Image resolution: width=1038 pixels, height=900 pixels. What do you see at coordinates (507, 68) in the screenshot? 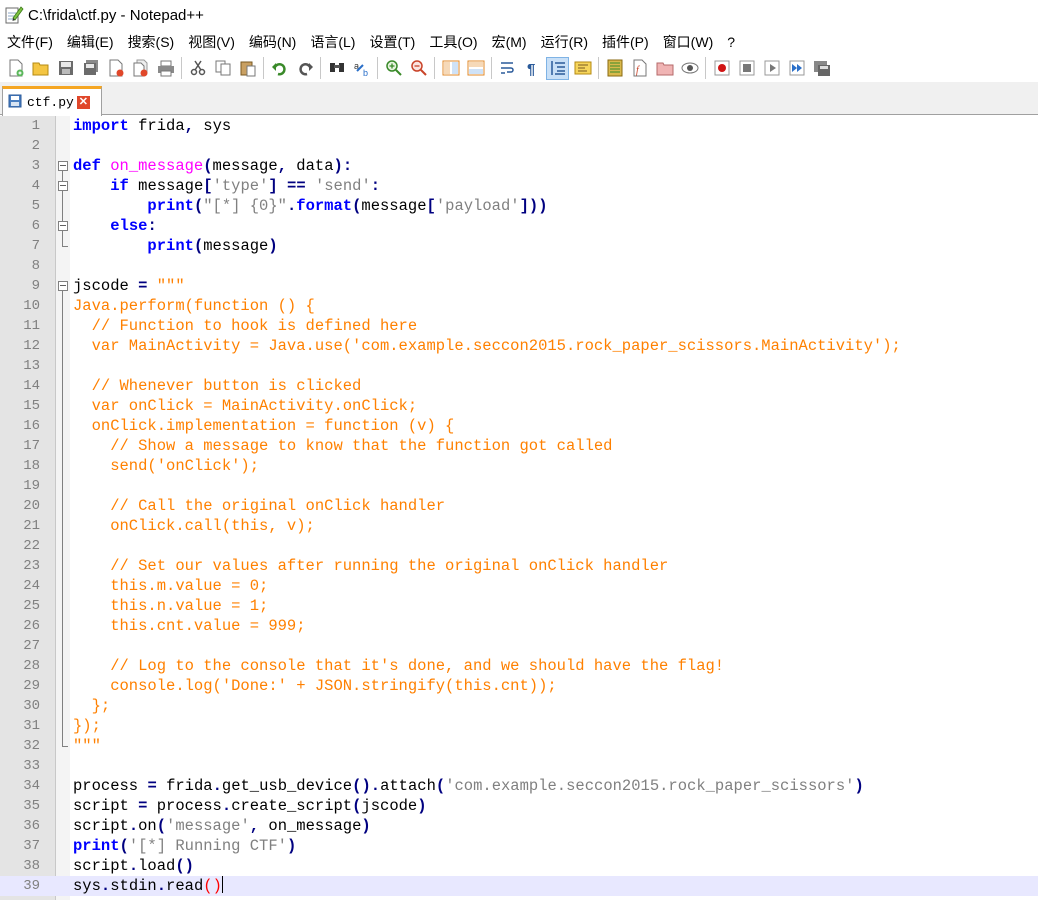
I see `word-wrap-icon` at bounding box center [507, 68].